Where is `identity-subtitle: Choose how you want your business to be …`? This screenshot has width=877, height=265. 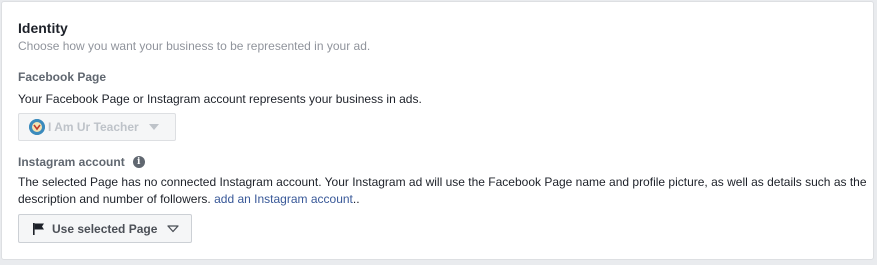
identity-subtitle: Choose how you want your business to be … is located at coordinates (194, 46).